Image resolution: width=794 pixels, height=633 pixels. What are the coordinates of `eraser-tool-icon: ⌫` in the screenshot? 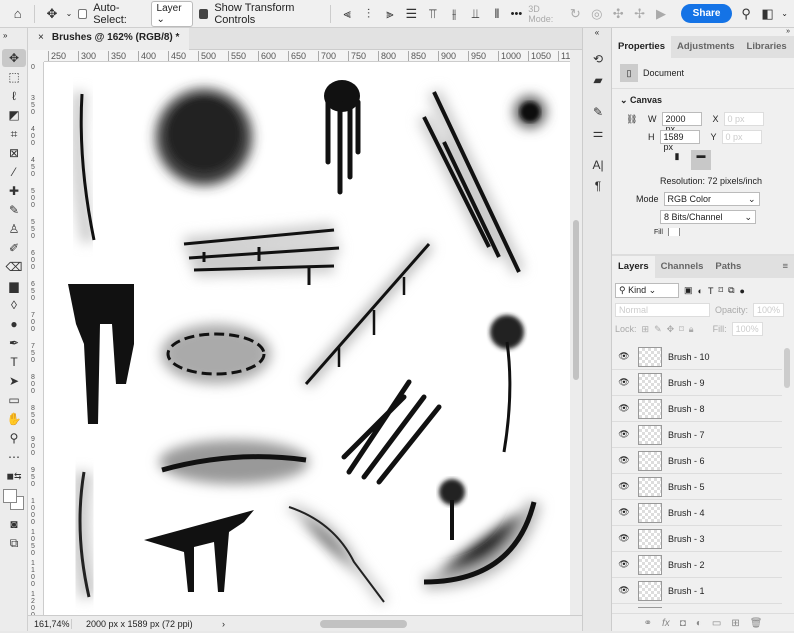 It's located at (14, 267).